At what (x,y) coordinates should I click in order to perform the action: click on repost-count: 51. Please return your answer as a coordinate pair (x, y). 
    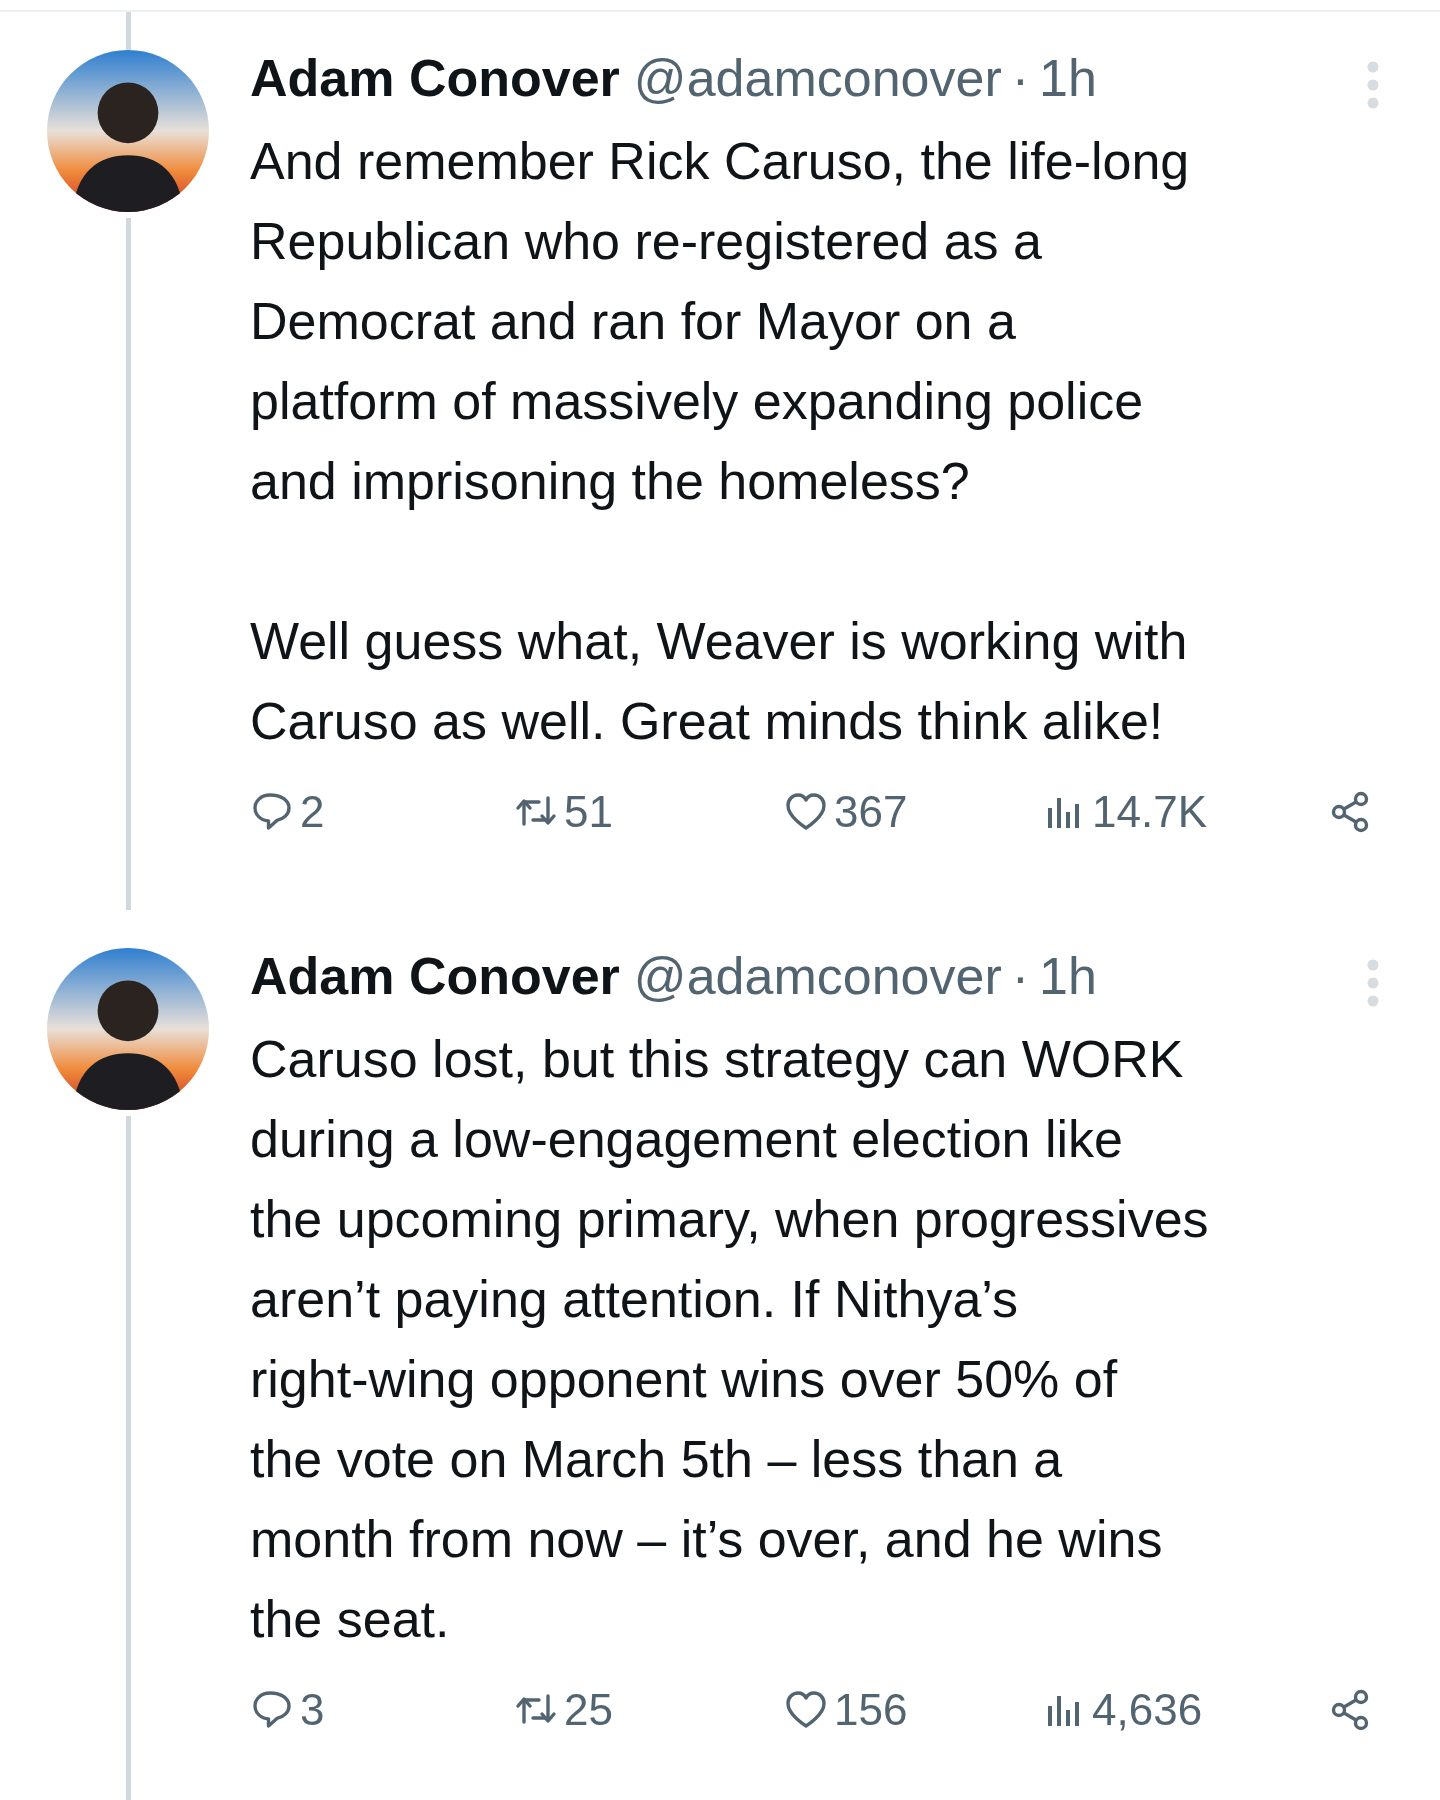
    Looking at the image, I should click on (588, 812).